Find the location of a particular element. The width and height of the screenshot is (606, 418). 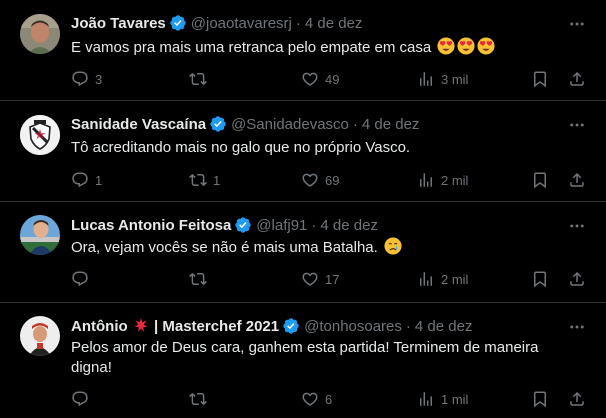

like-count: 69 is located at coordinates (332, 180).